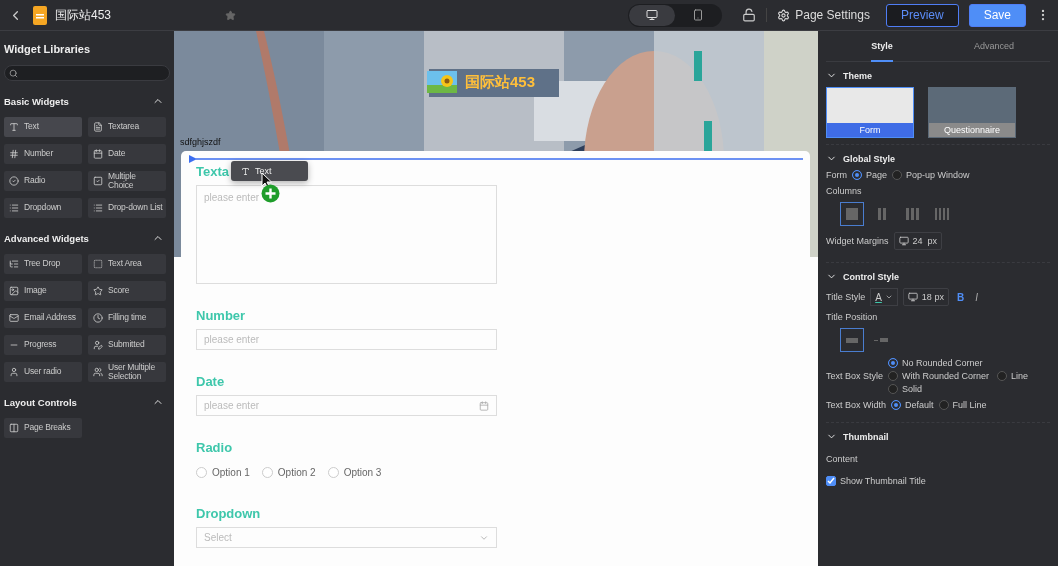 The width and height of the screenshot is (1058, 566). I want to click on radio-option: Solid, so click(905, 389).